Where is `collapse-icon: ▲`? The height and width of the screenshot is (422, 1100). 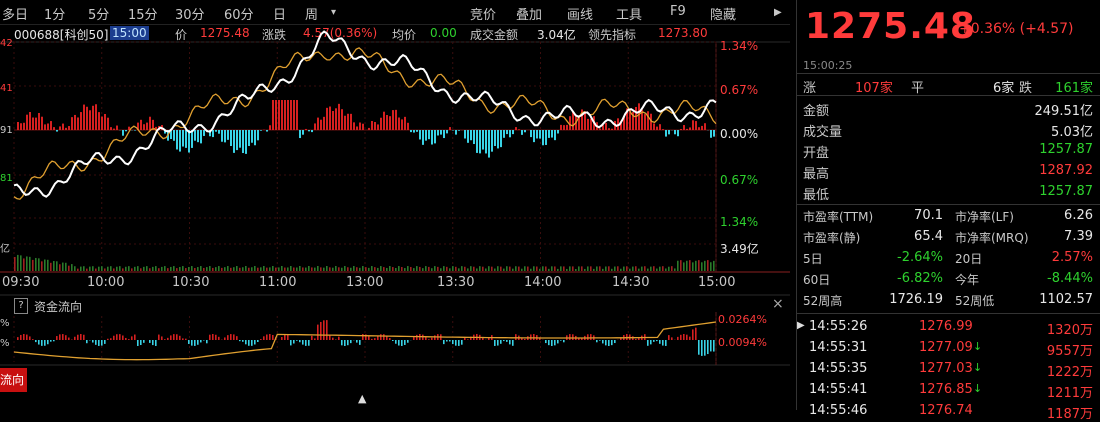
collapse-icon: ▲ is located at coordinates (362, 398).